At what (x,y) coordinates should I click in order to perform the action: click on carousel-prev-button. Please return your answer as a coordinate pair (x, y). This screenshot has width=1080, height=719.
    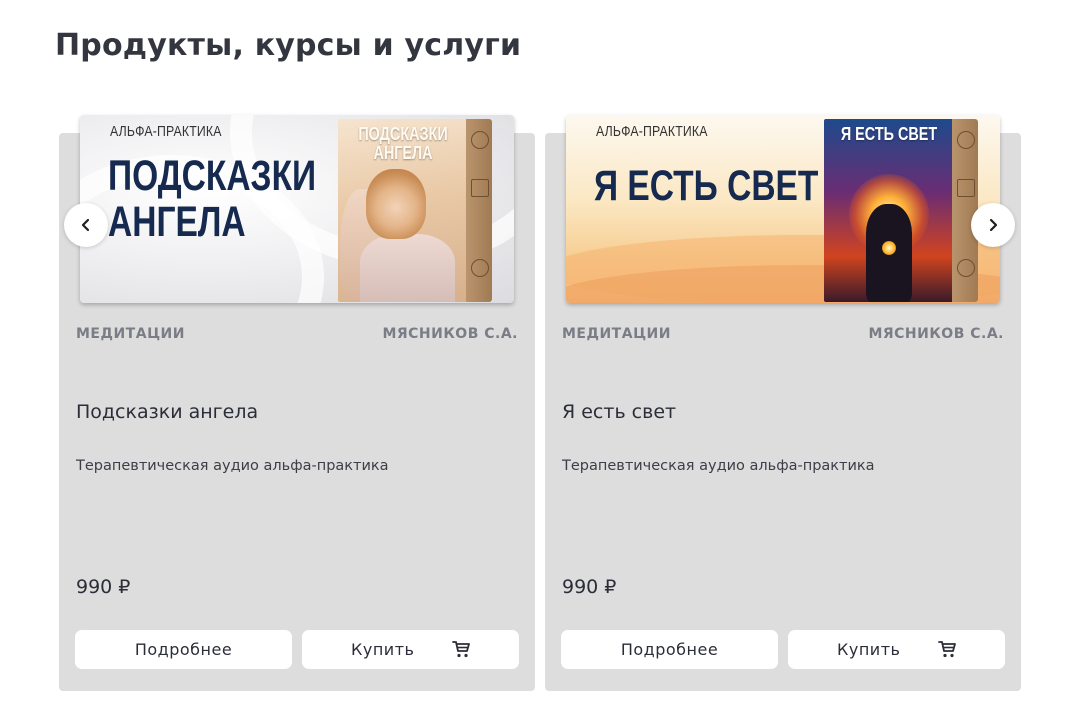
    Looking at the image, I should click on (86, 225).